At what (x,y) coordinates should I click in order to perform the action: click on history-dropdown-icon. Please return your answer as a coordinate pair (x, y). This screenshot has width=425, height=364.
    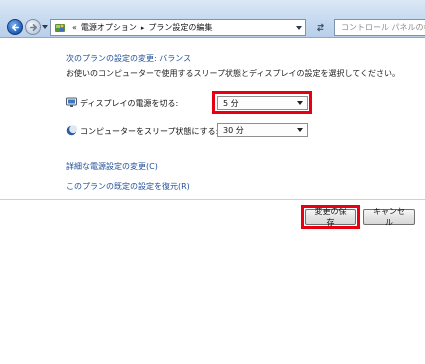
    Looking at the image, I should click on (45, 27).